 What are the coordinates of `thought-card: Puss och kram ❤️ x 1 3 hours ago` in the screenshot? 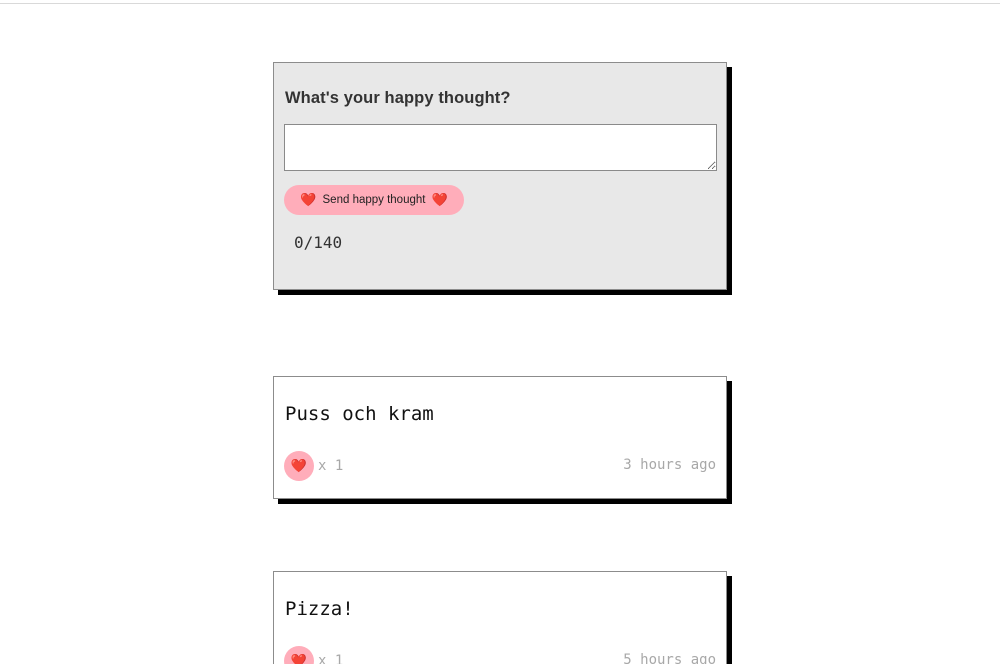 It's located at (500, 437).